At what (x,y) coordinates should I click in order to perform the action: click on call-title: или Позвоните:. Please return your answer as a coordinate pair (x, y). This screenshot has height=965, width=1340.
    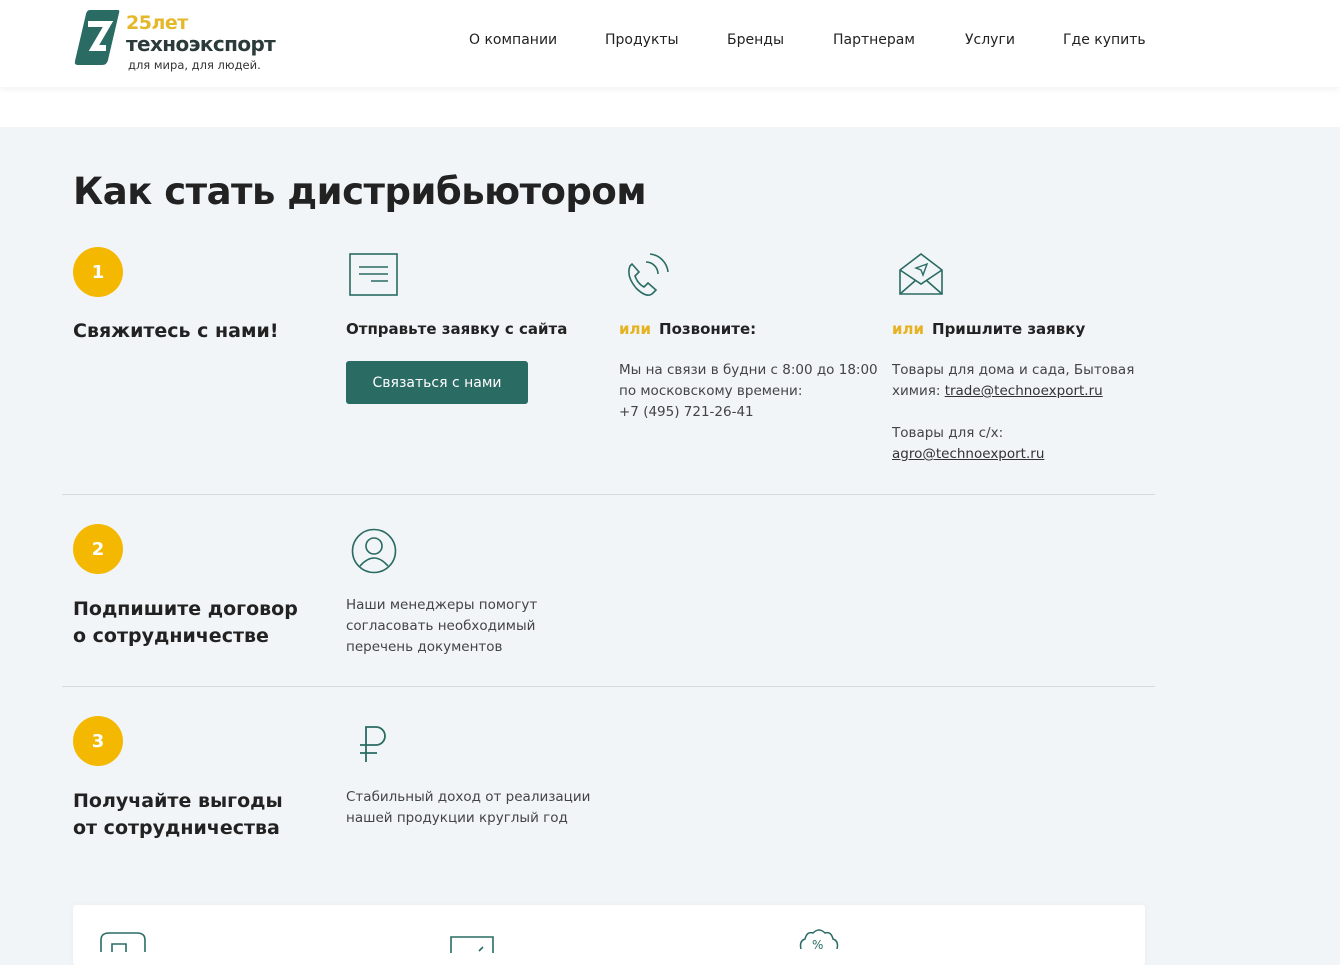
    Looking at the image, I should click on (688, 329).